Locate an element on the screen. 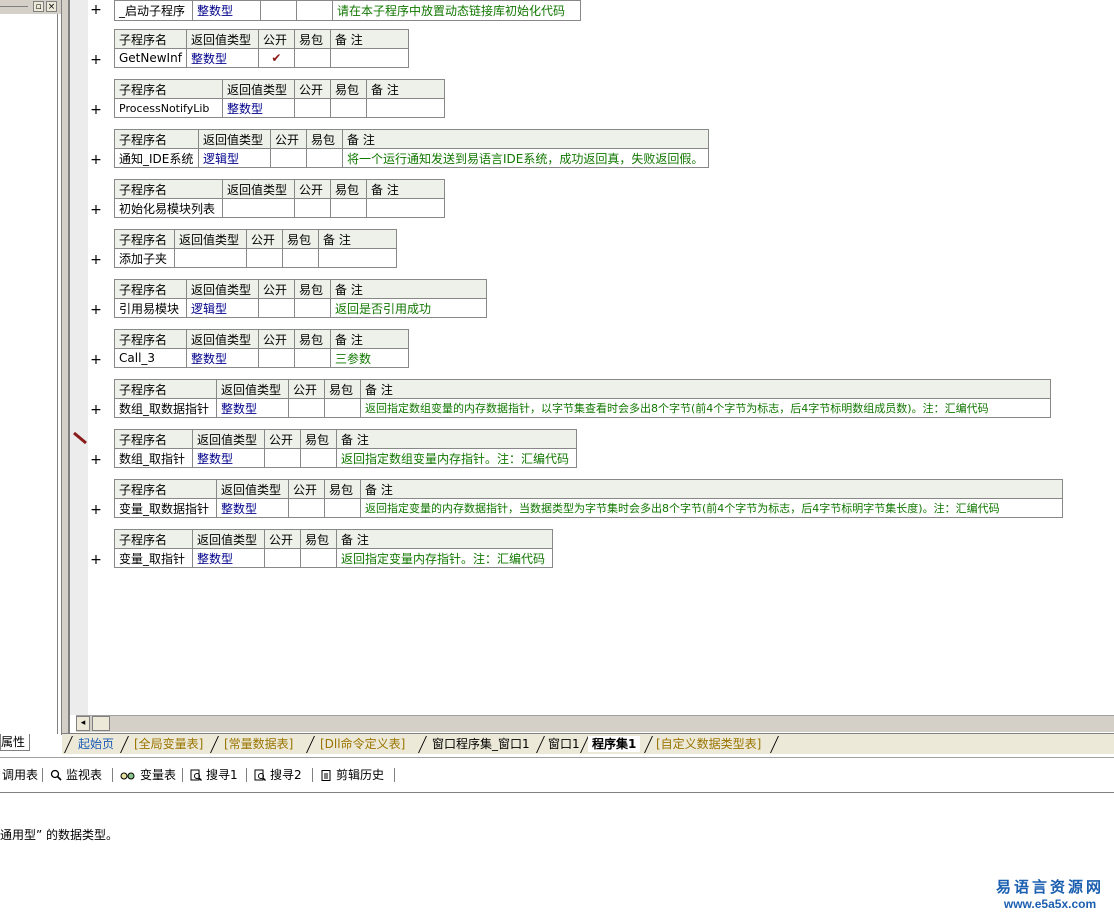 This screenshot has width=1114, height=915. clip-history-button: 剪辑历史 is located at coordinates (352, 775).